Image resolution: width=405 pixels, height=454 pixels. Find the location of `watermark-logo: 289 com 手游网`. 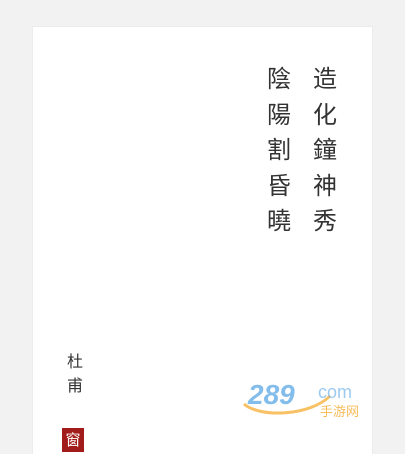

watermark-logo: 289 com 手游网 is located at coordinates (301, 399).